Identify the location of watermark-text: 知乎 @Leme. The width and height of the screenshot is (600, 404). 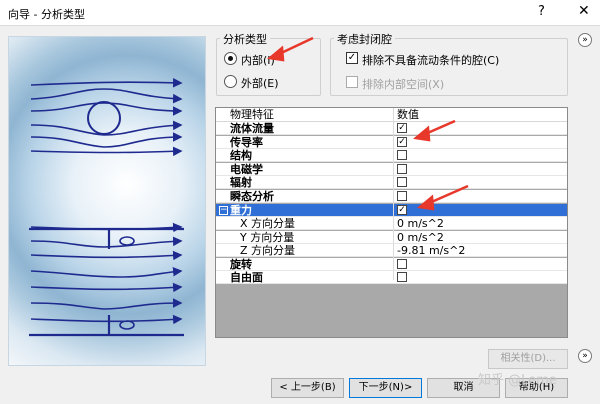
(517, 380).